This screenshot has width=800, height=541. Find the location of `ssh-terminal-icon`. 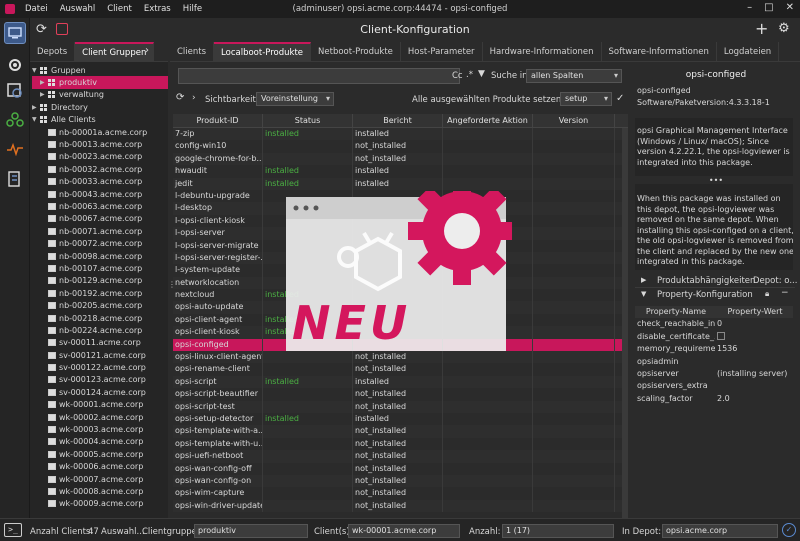

ssh-terminal-icon is located at coordinates (15, 179).